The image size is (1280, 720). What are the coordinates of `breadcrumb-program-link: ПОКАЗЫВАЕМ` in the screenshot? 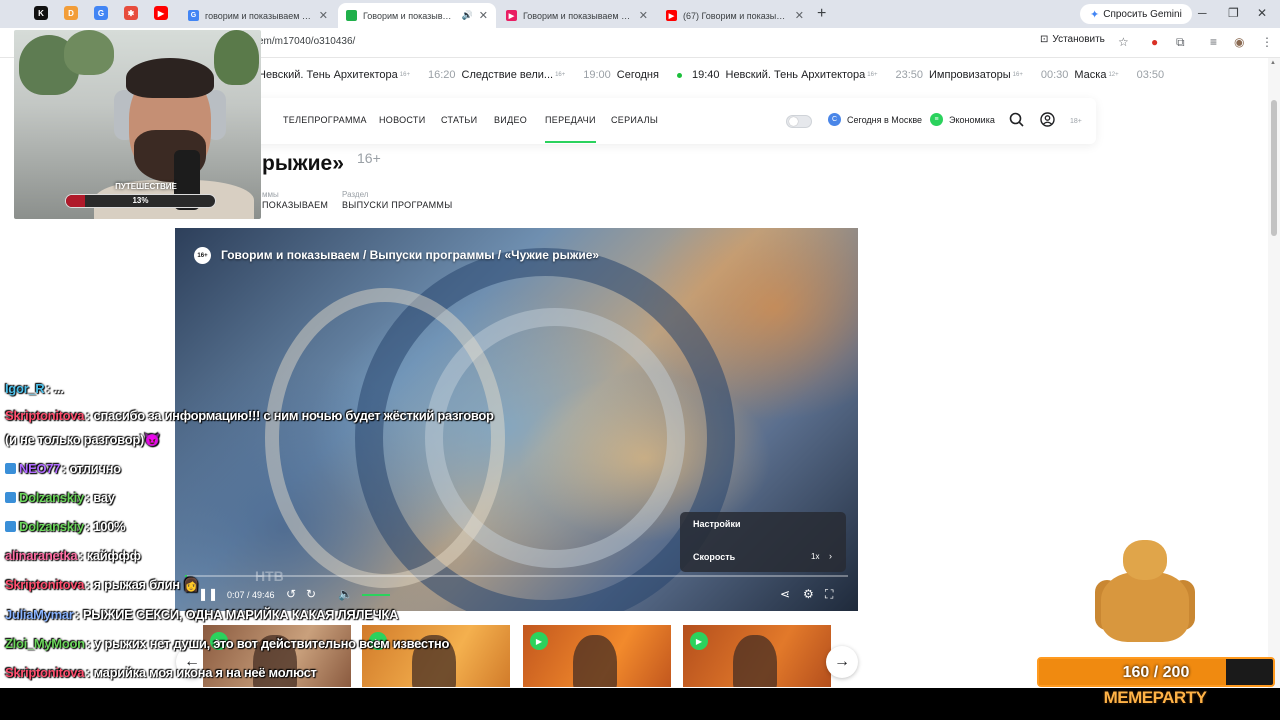 It's located at (295, 205).